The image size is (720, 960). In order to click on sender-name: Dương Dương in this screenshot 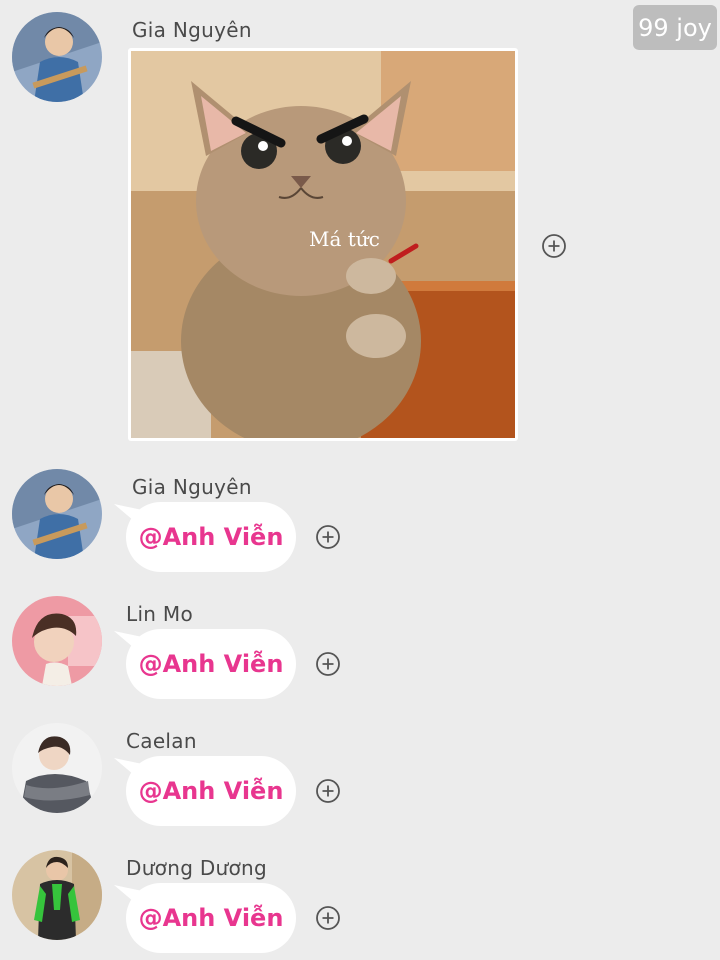, I will do `click(197, 868)`.